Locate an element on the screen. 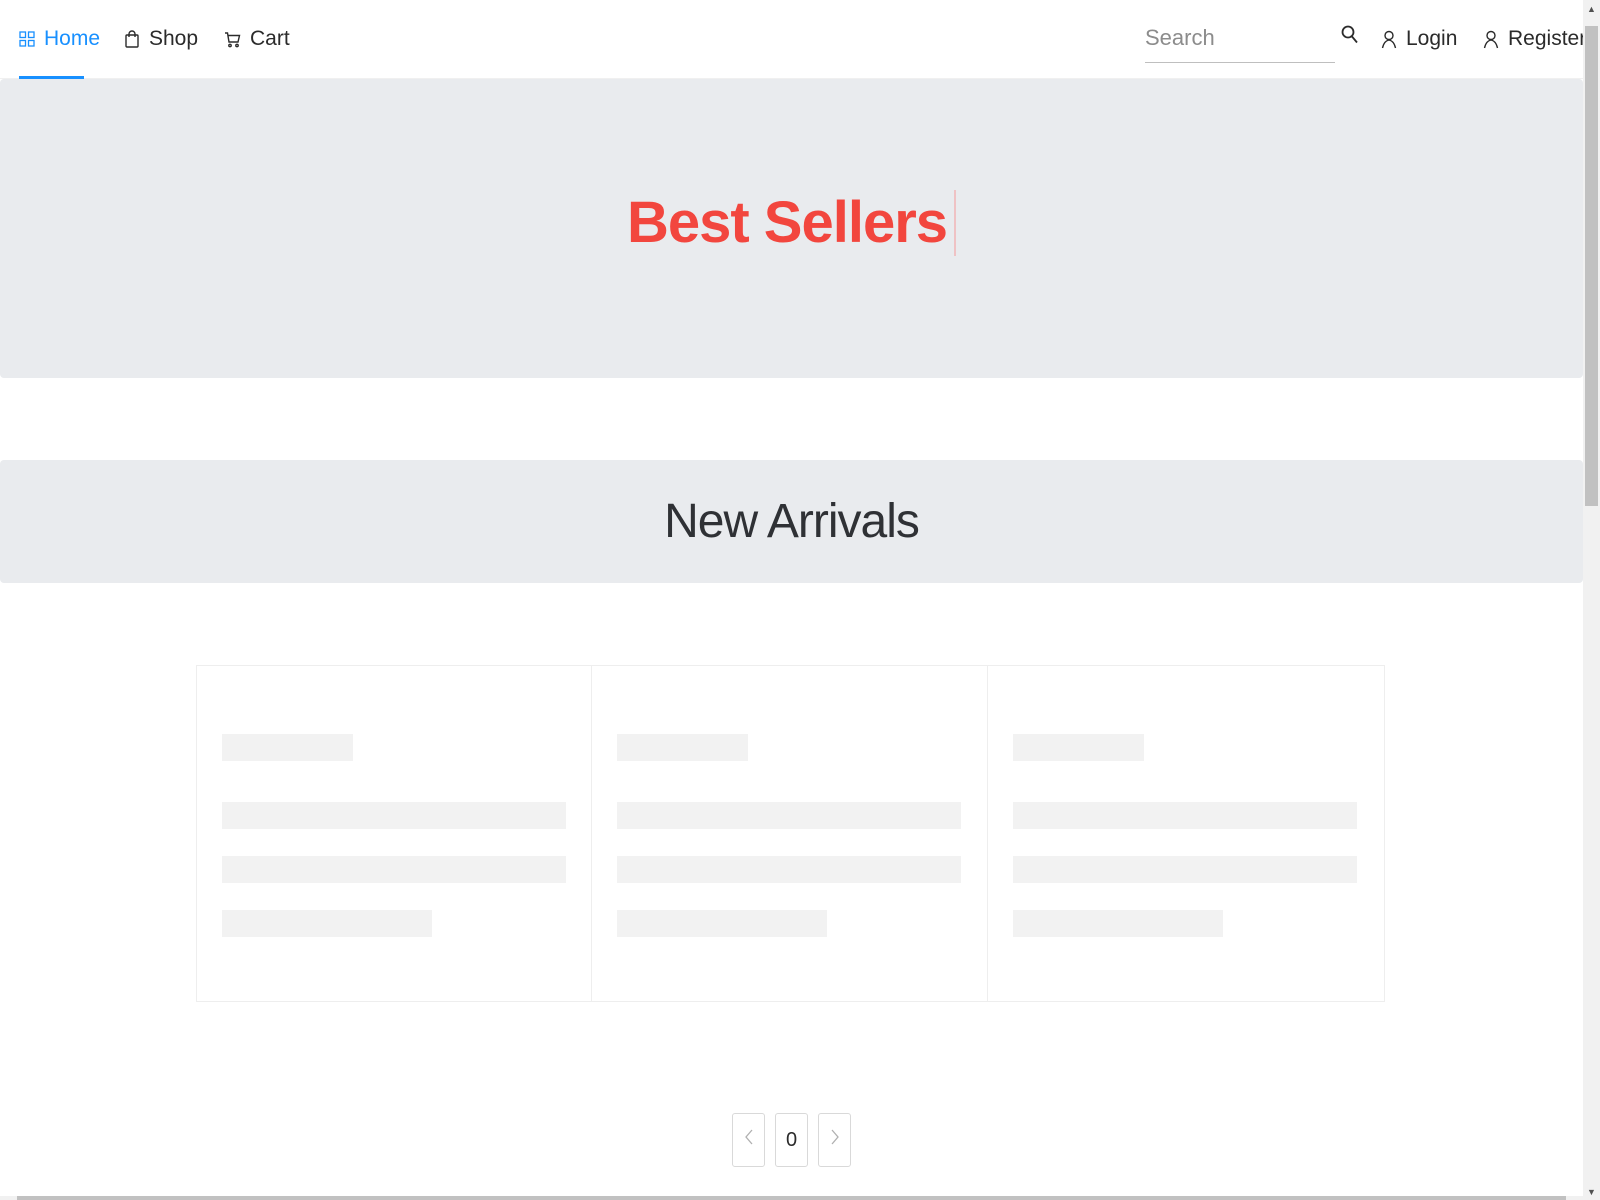  best-sellers-heading: Best Sellers is located at coordinates (791, 222).